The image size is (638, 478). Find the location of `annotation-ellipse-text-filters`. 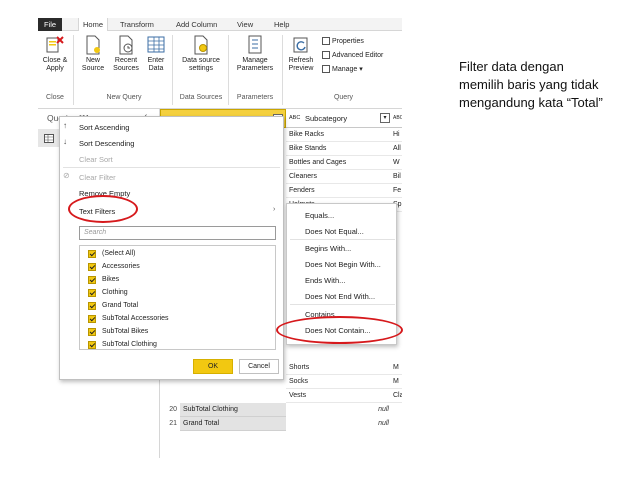

annotation-ellipse-text-filters is located at coordinates (103, 209).